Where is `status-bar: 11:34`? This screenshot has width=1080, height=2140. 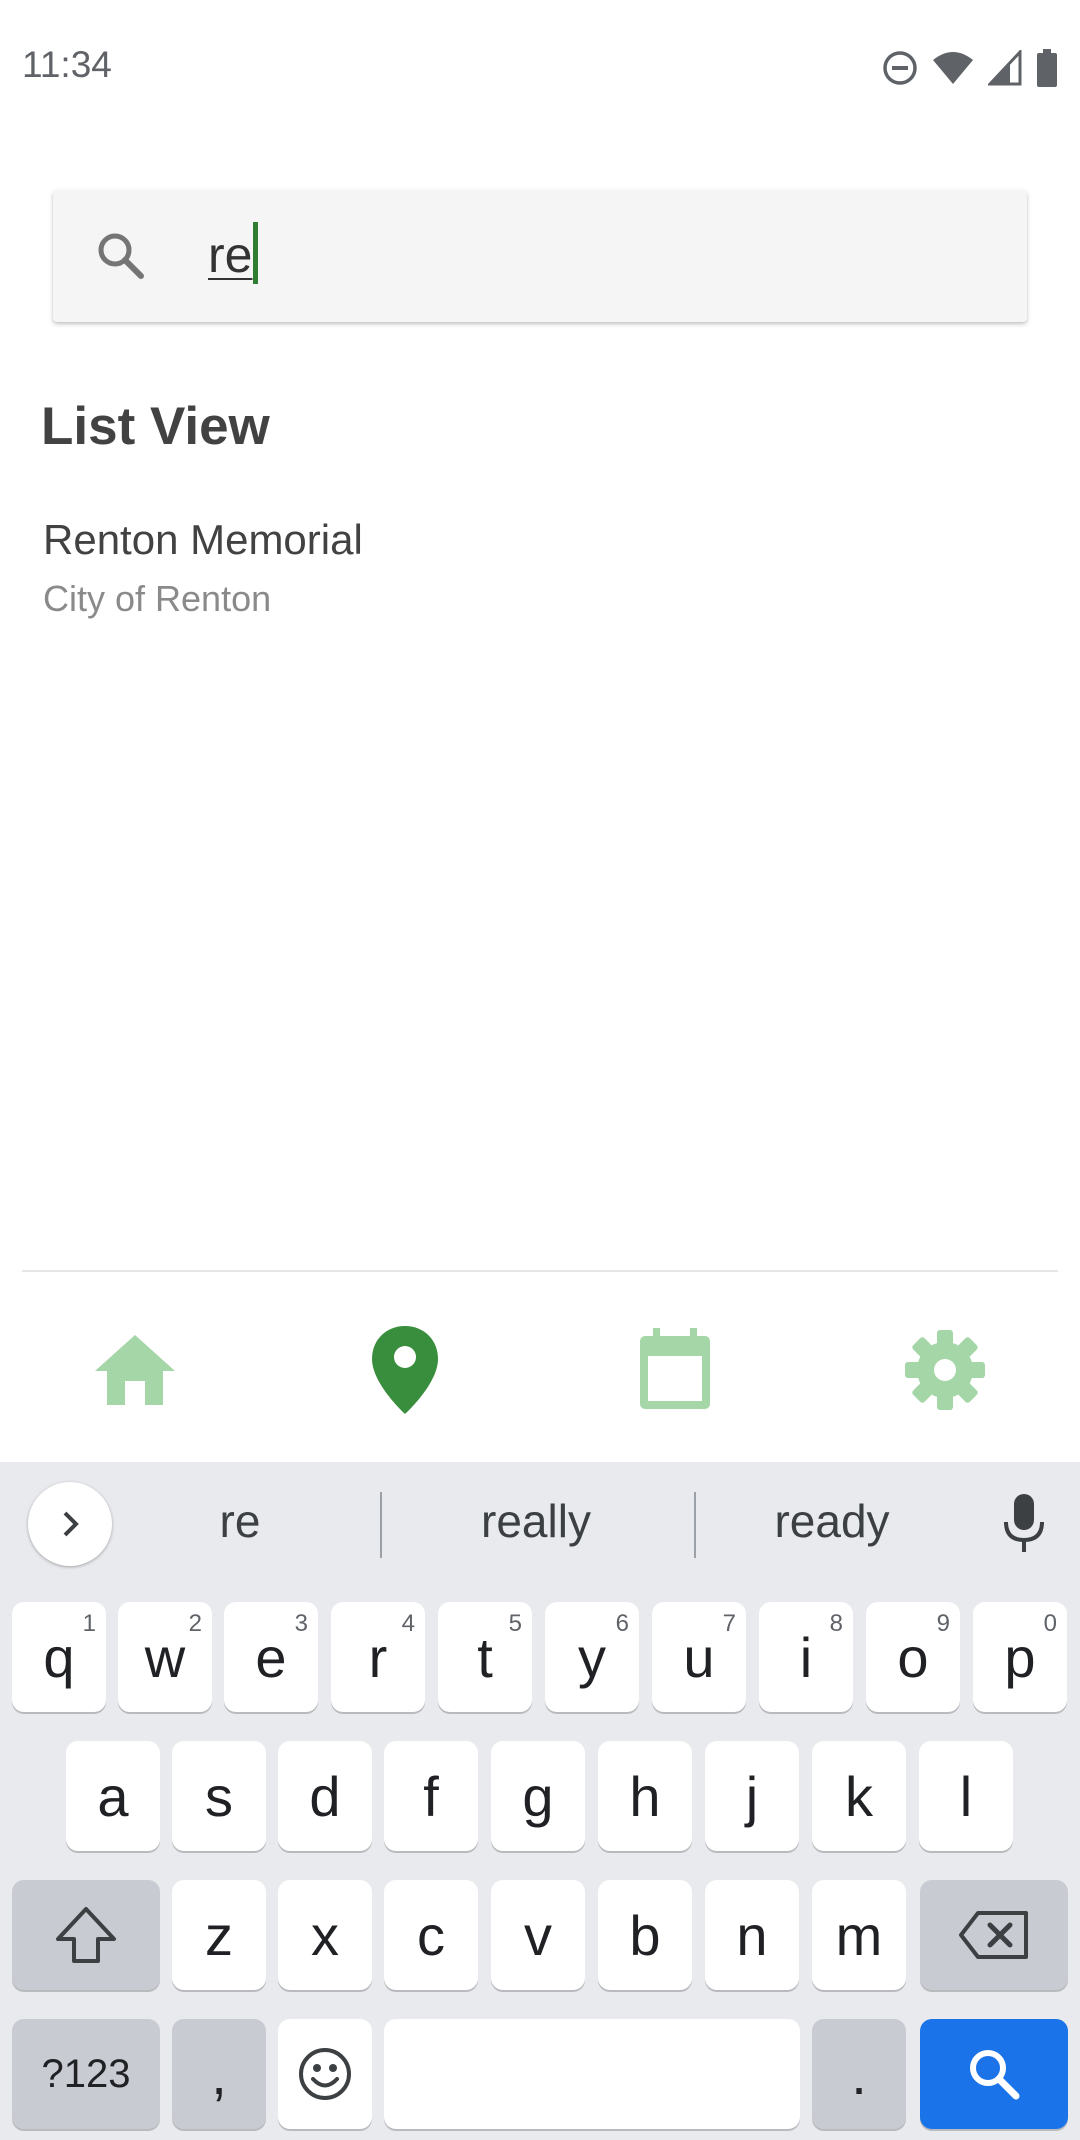
status-bar: 11:34 is located at coordinates (540, 68).